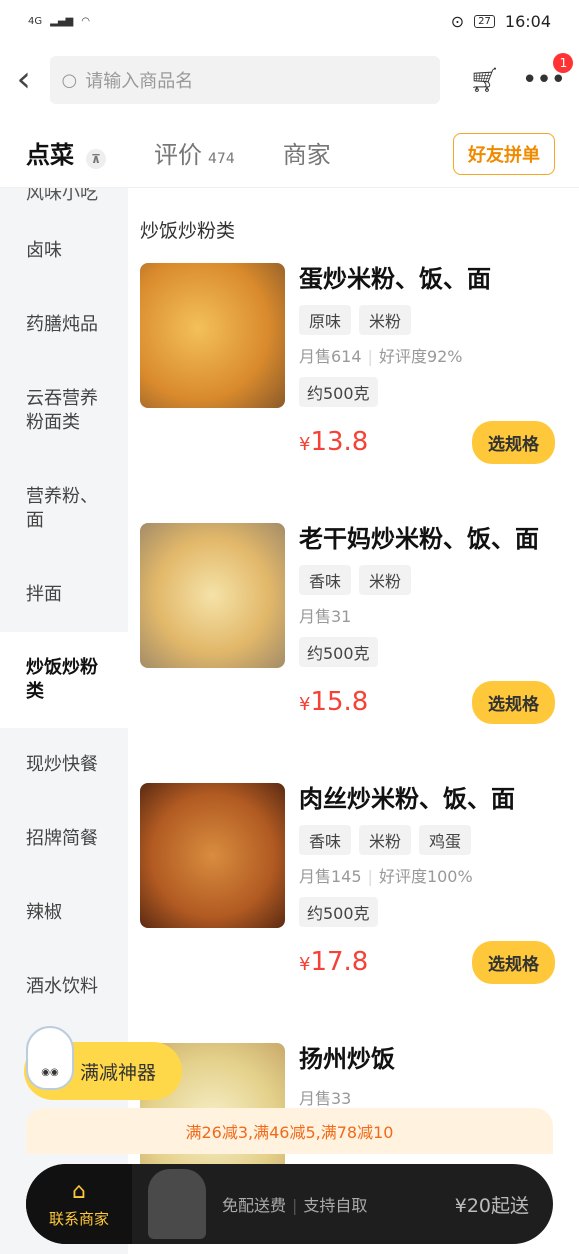 The width and height of the screenshot is (579, 1254). What do you see at coordinates (244, 80) in the screenshot?
I see `search-input: ○ 请输入商品名` at bounding box center [244, 80].